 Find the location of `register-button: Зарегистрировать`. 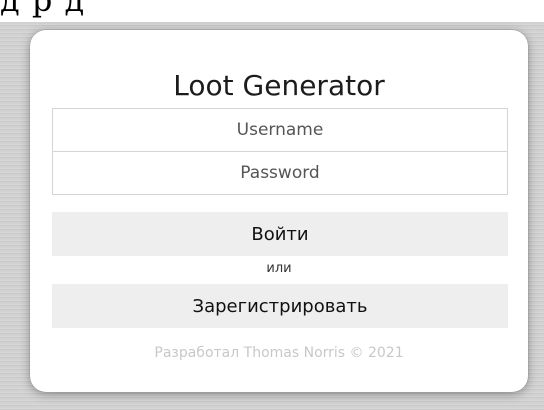

register-button: Зарегистрировать is located at coordinates (280, 306).